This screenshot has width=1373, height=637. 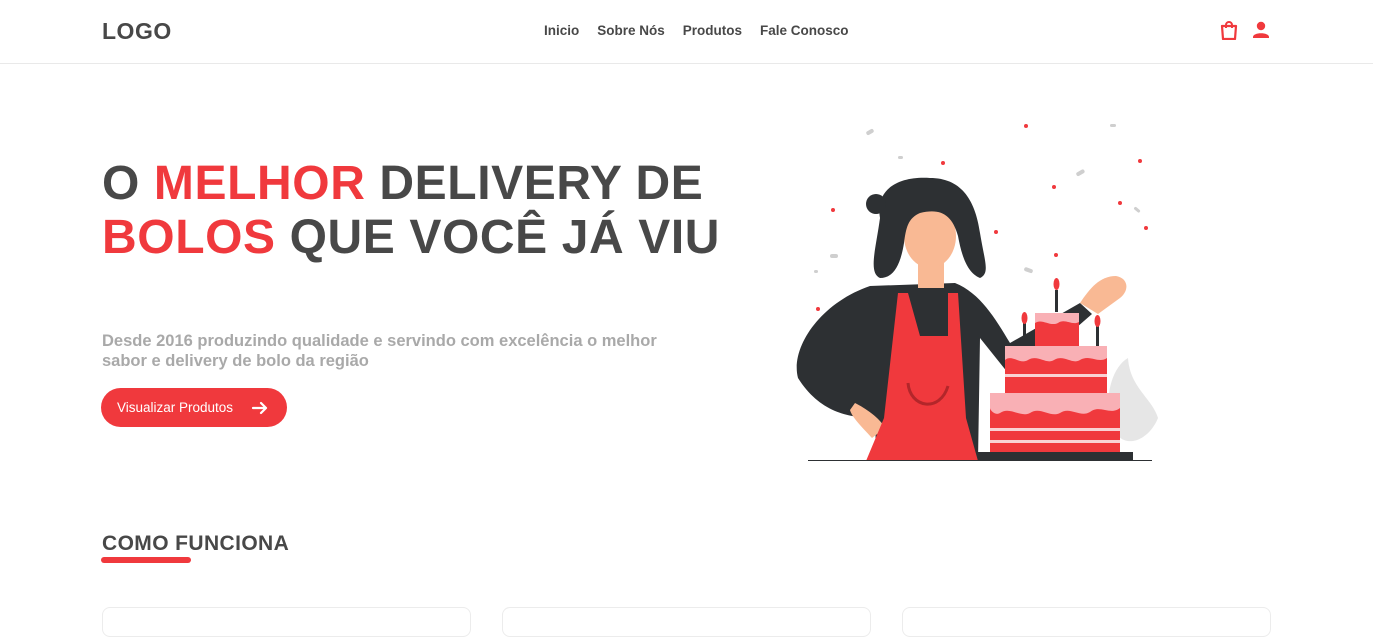 What do you see at coordinates (534, 183) in the screenshot?
I see `hero-title-part: DELIVERY DE` at bounding box center [534, 183].